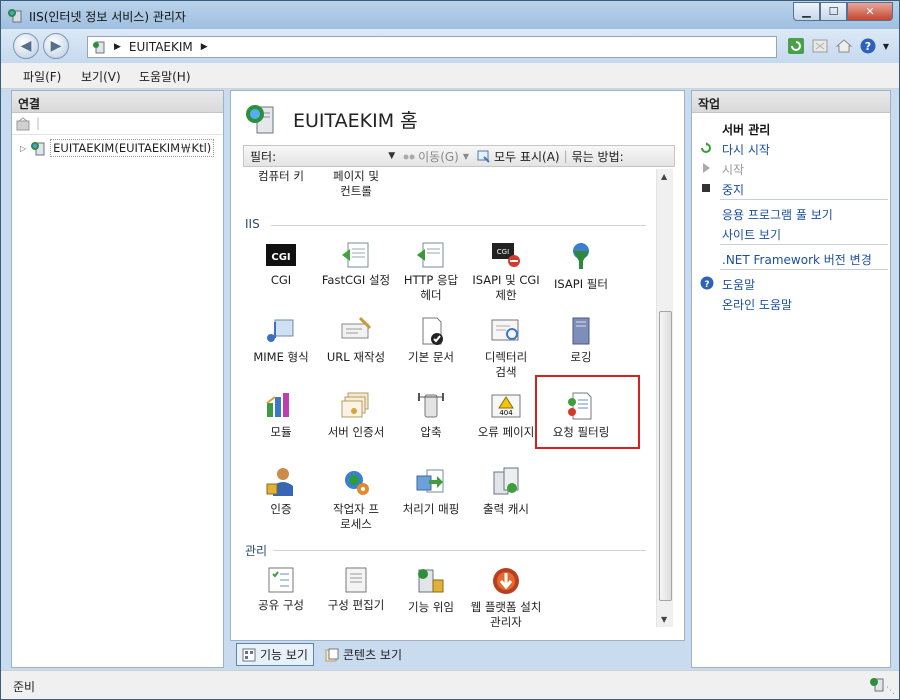  Describe the element at coordinates (466, 156) in the screenshot. I see `go-dropdown-icon: ▼` at that location.